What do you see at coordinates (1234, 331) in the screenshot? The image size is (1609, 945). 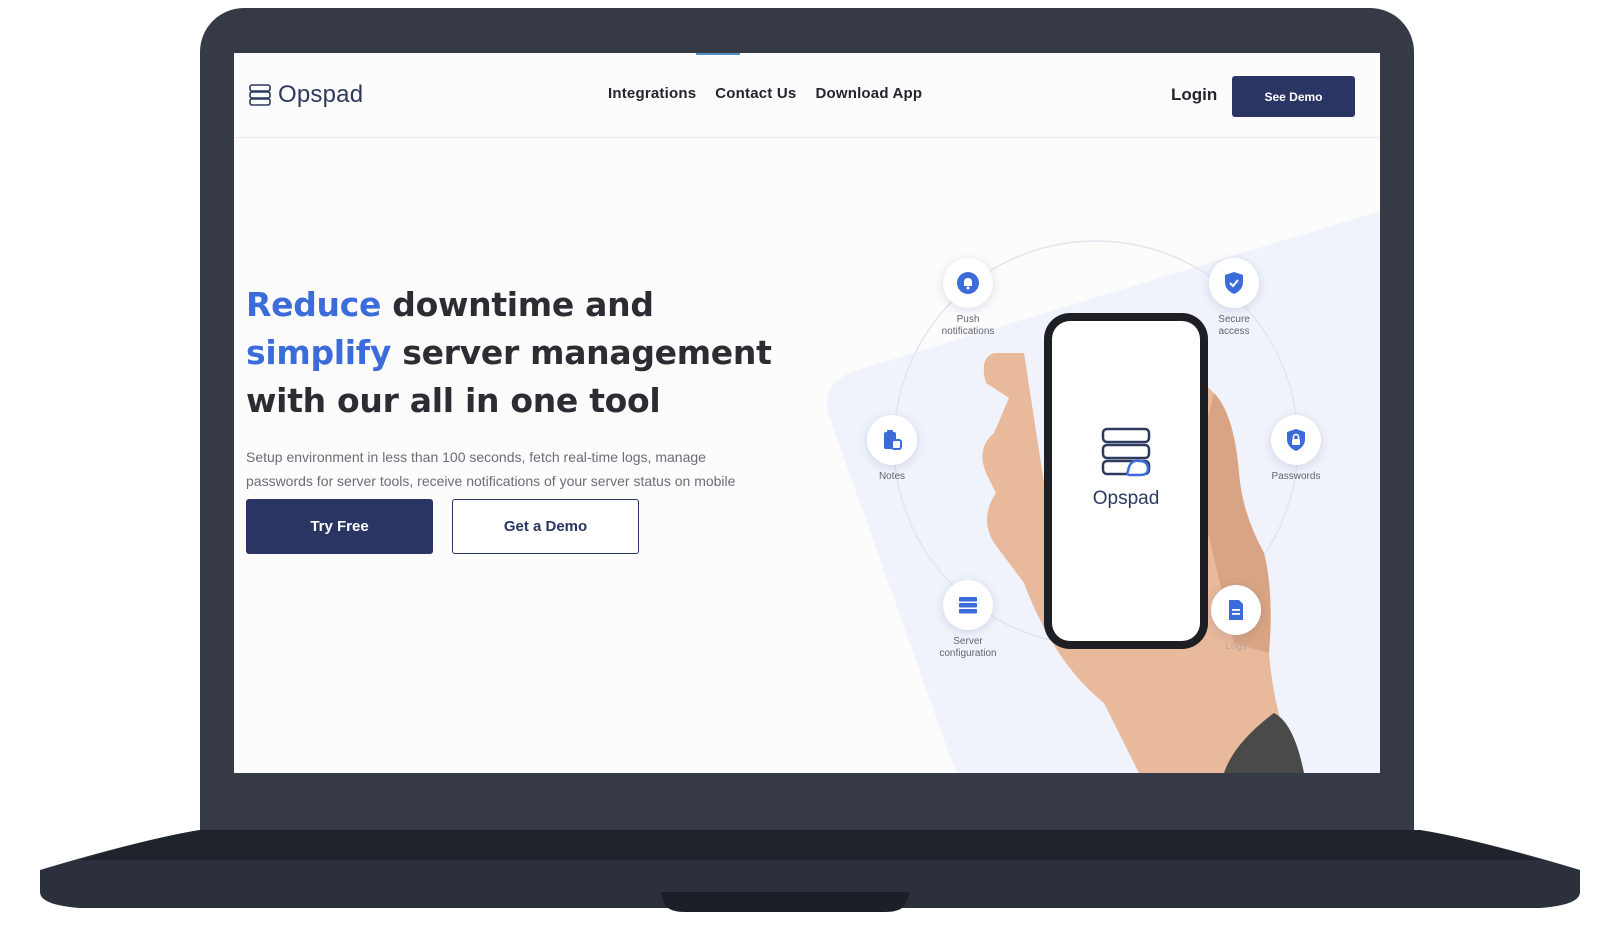 I see `feature-label-secure-2: access` at bounding box center [1234, 331].